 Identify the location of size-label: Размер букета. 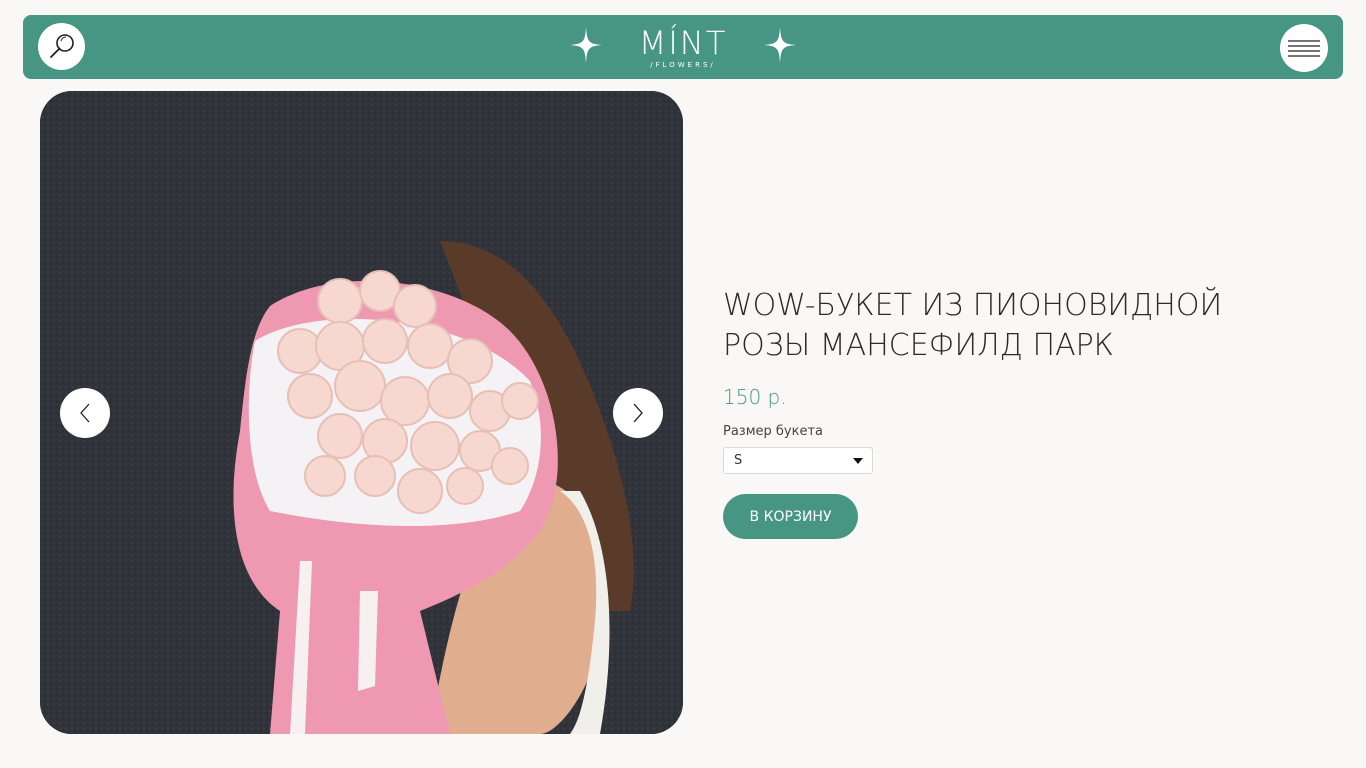
(773, 431).